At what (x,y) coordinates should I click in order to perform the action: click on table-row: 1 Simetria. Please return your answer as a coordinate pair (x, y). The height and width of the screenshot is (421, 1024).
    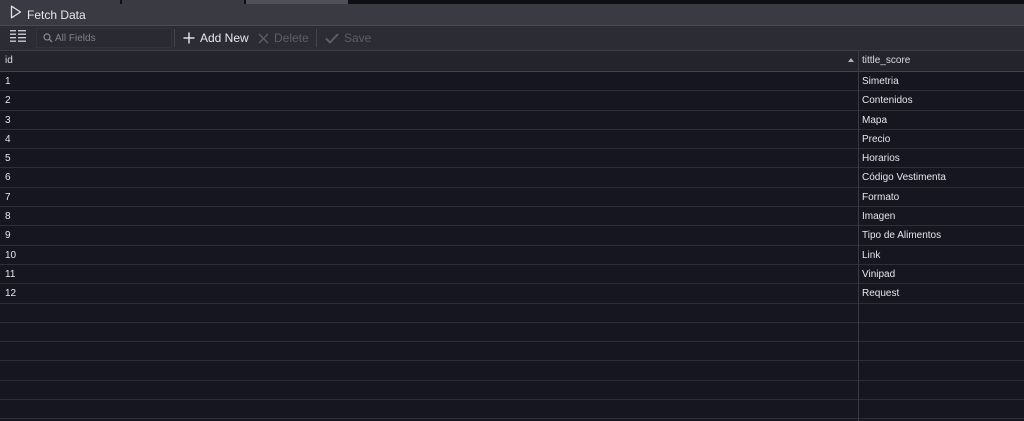
    Looking at the image, I should click on (512, 82).